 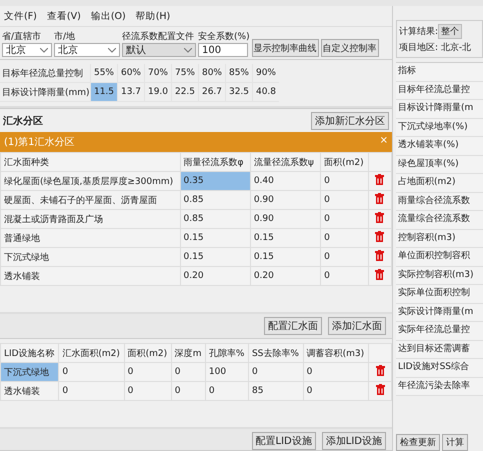 What do you see at coordinates (130, 73) in the screenshot?
I see `table-cell: 60%` at bounding box center [130, 73].